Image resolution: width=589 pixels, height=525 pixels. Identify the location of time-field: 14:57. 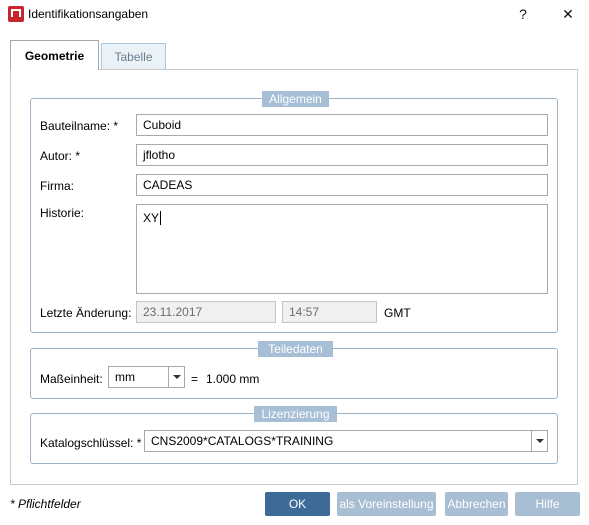
(329, 312).